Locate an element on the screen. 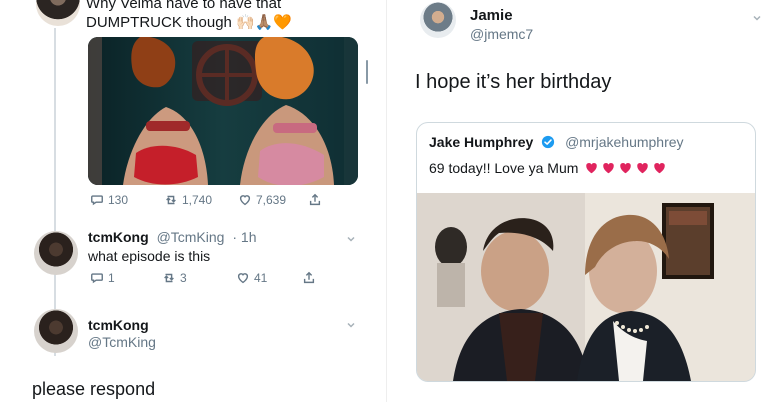 The image size is (768, 402). quoted-tweet-header: Jake Humphrey @mrjakehumphrey is located at coordinates (556, 142).